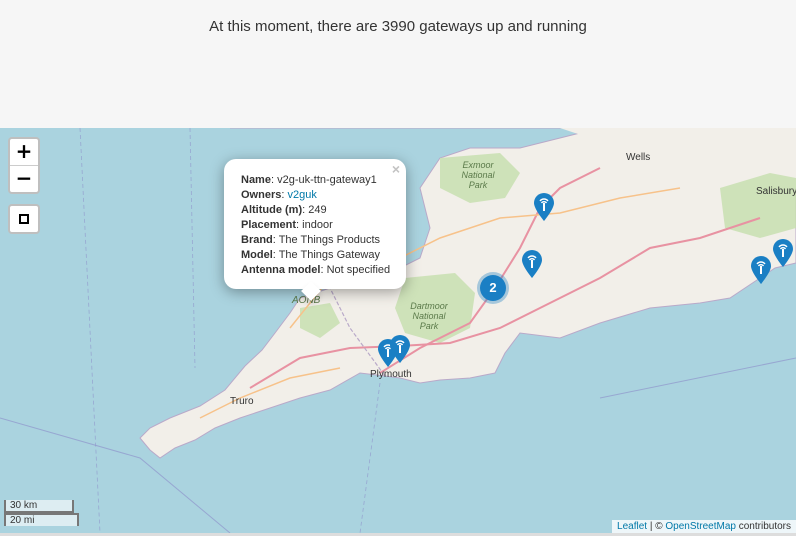  Describe the element at coordinates (329, 255) in the screenshot. I see `field-value: The Things Gateway` at that location.